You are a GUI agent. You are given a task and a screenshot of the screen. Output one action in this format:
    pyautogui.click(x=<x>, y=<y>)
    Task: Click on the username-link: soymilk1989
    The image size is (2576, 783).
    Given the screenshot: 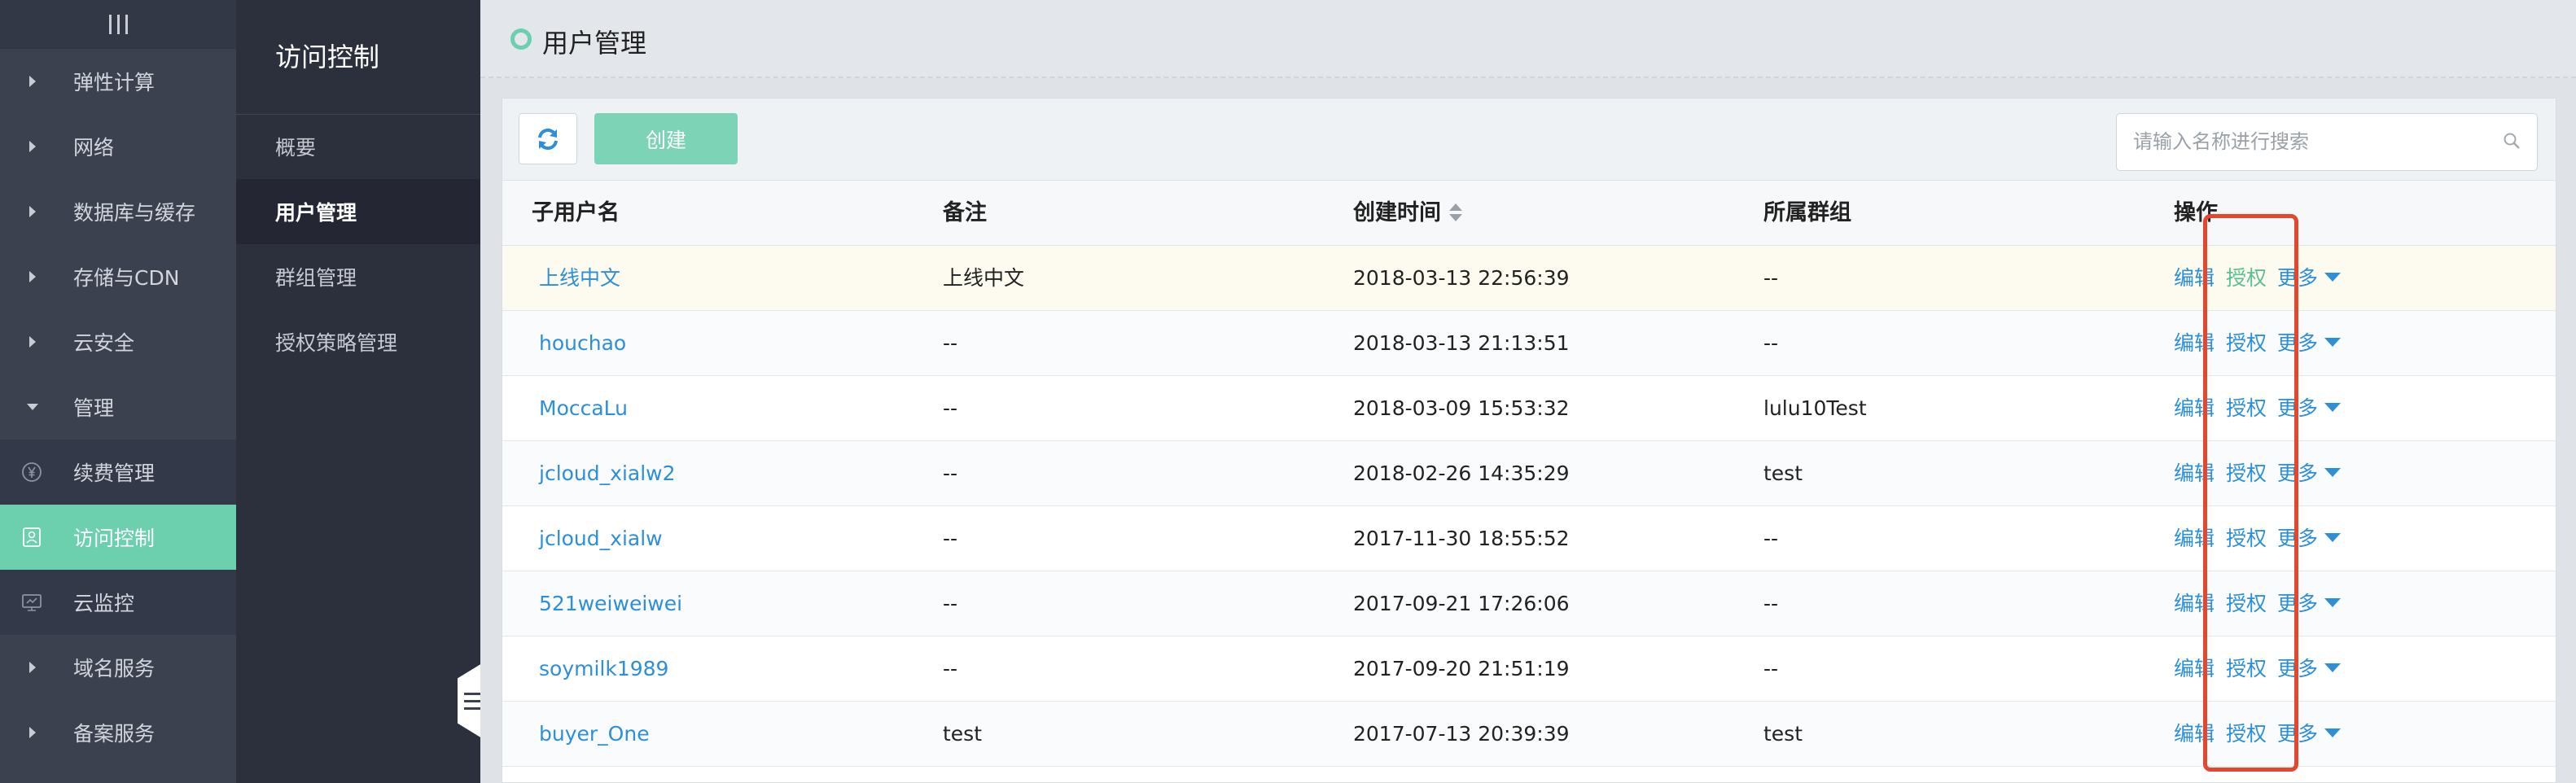 What is the action you would take?
    pyautogui.click(x=603, y=669)
    